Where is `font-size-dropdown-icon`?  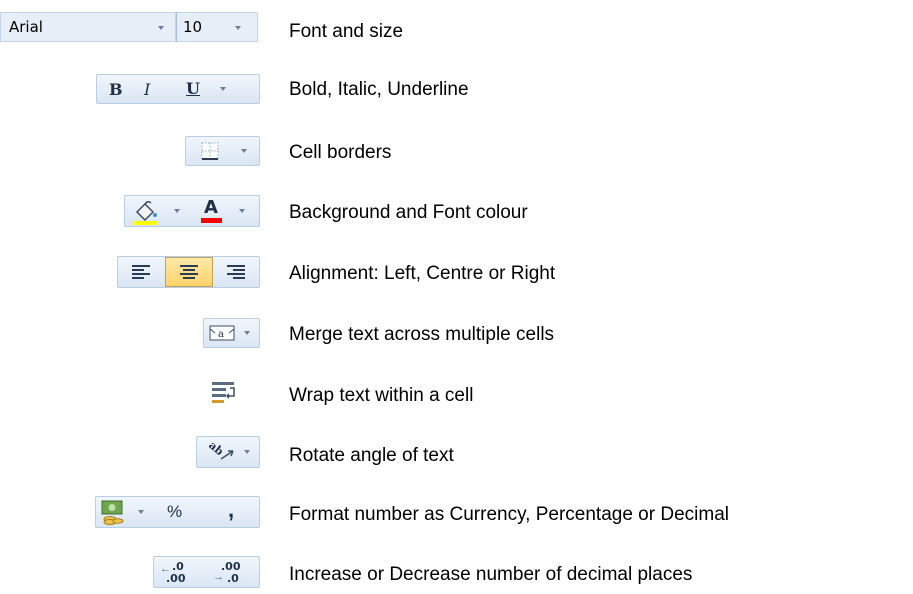 font-size-dropdown-icon is located at coordinates (238, 28).